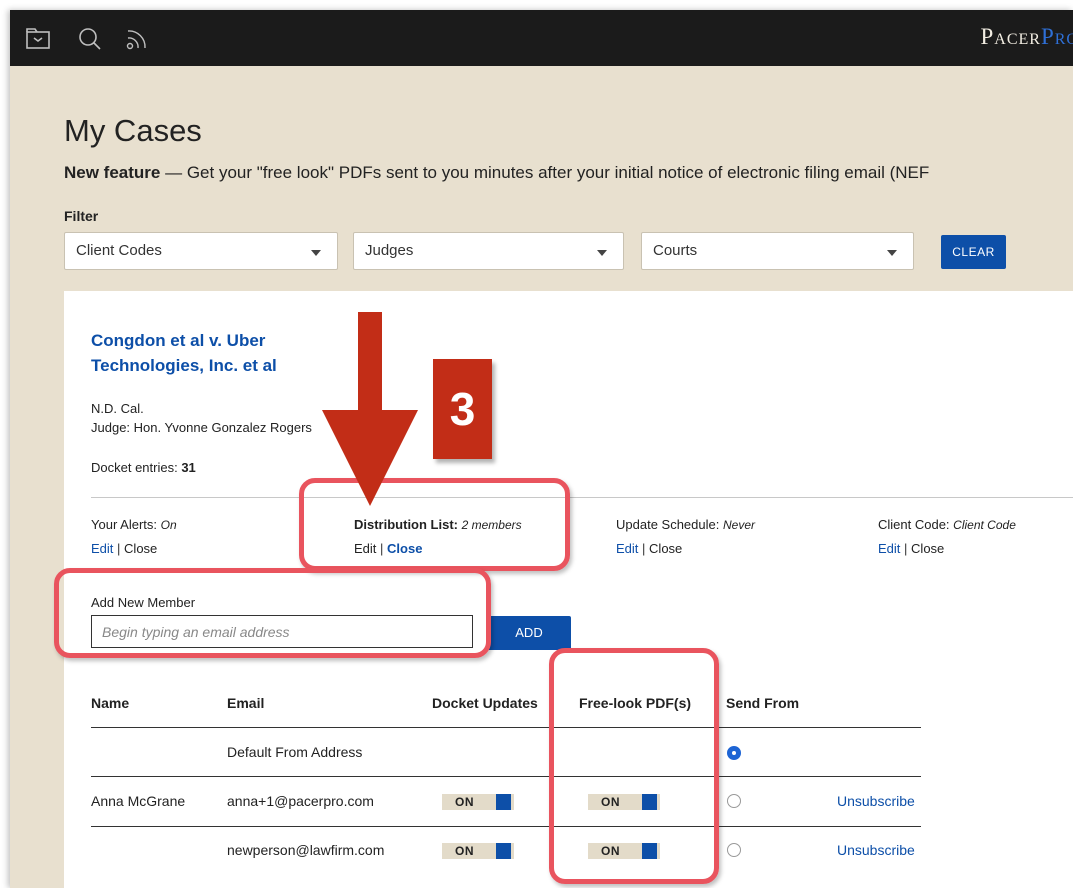 The height and width of the screenshot is (888, 1073). Describe the element at coordinates (1056, 36) in the screenshot. I see `brand-logo-part2: Pro` at that location.